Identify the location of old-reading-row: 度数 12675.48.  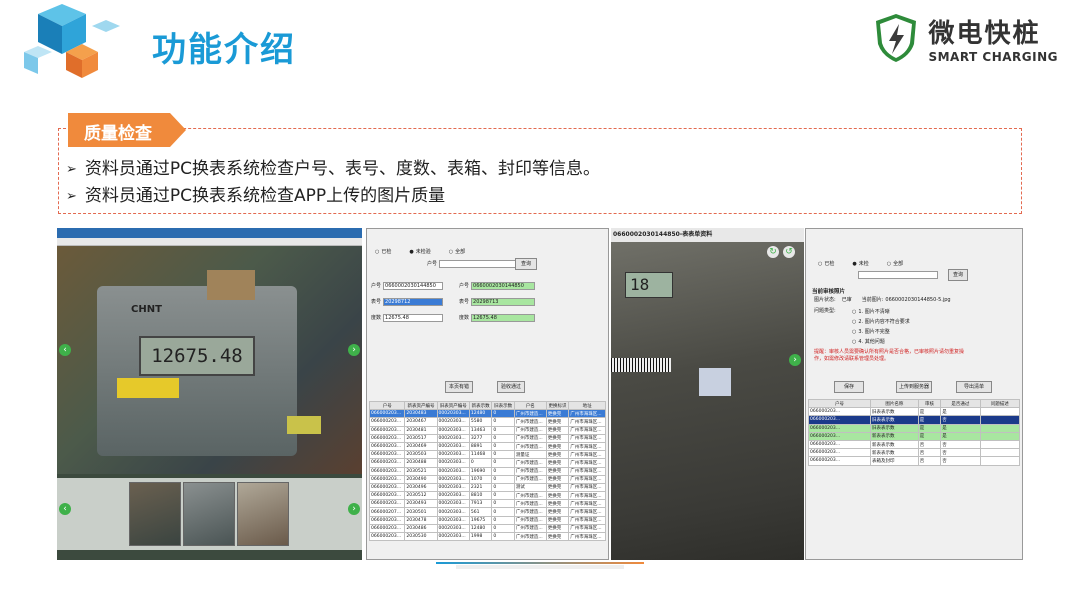
(497, 317).